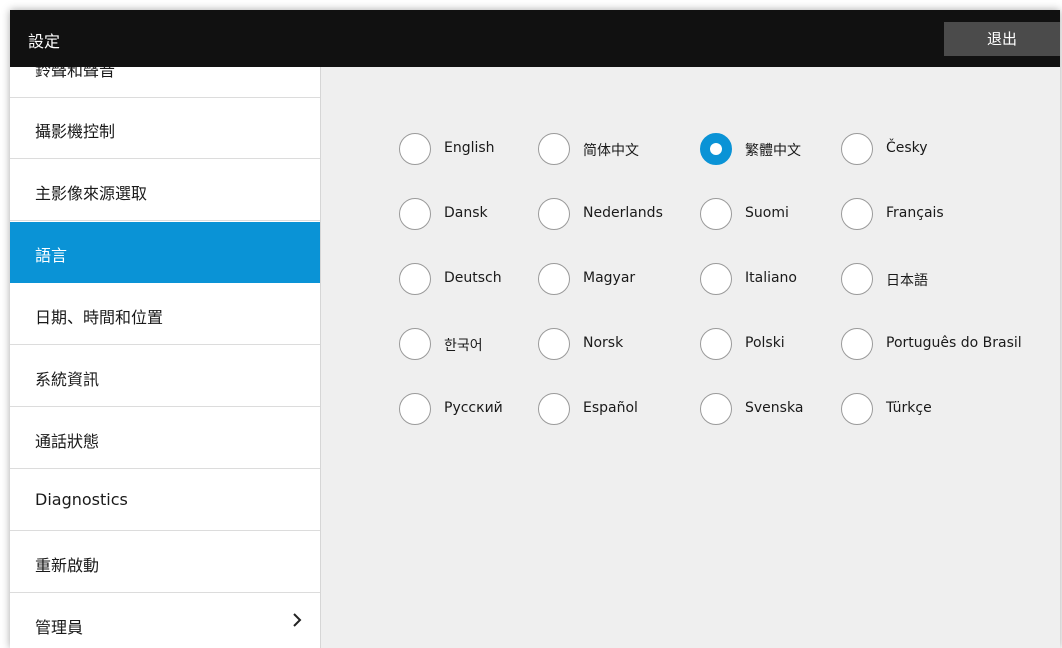  I want to click on radio-button-selected, so click(716, 149).